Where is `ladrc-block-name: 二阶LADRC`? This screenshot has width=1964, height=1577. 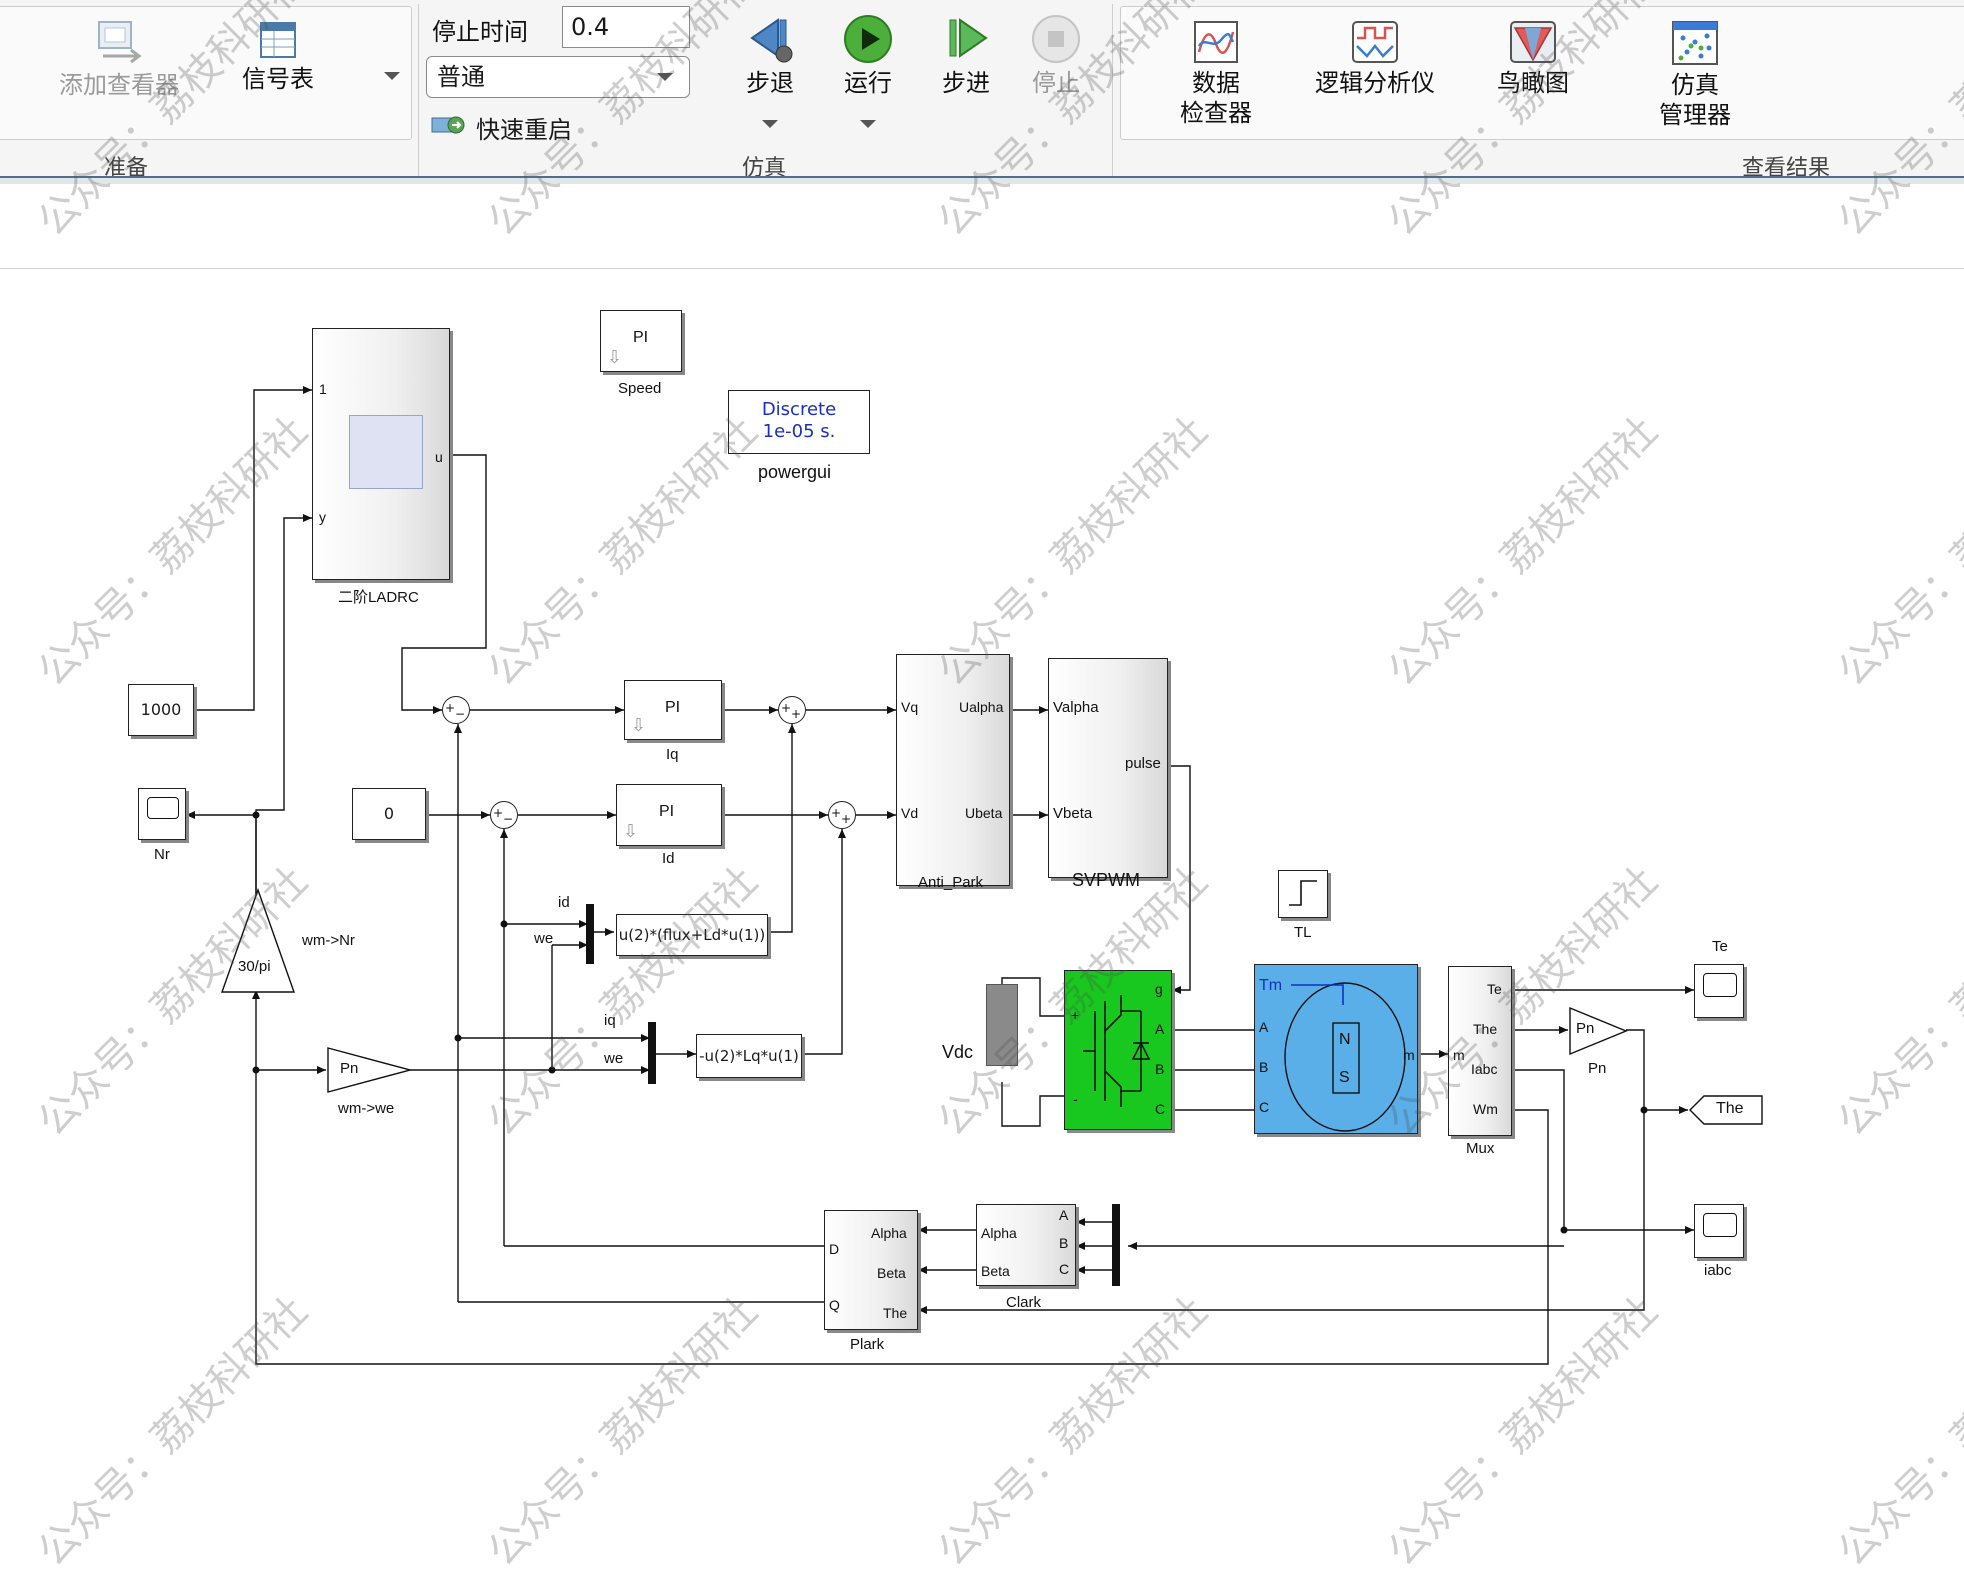 ladrc-block-name: 二阶LADRC is located at coordinates (378, 597).